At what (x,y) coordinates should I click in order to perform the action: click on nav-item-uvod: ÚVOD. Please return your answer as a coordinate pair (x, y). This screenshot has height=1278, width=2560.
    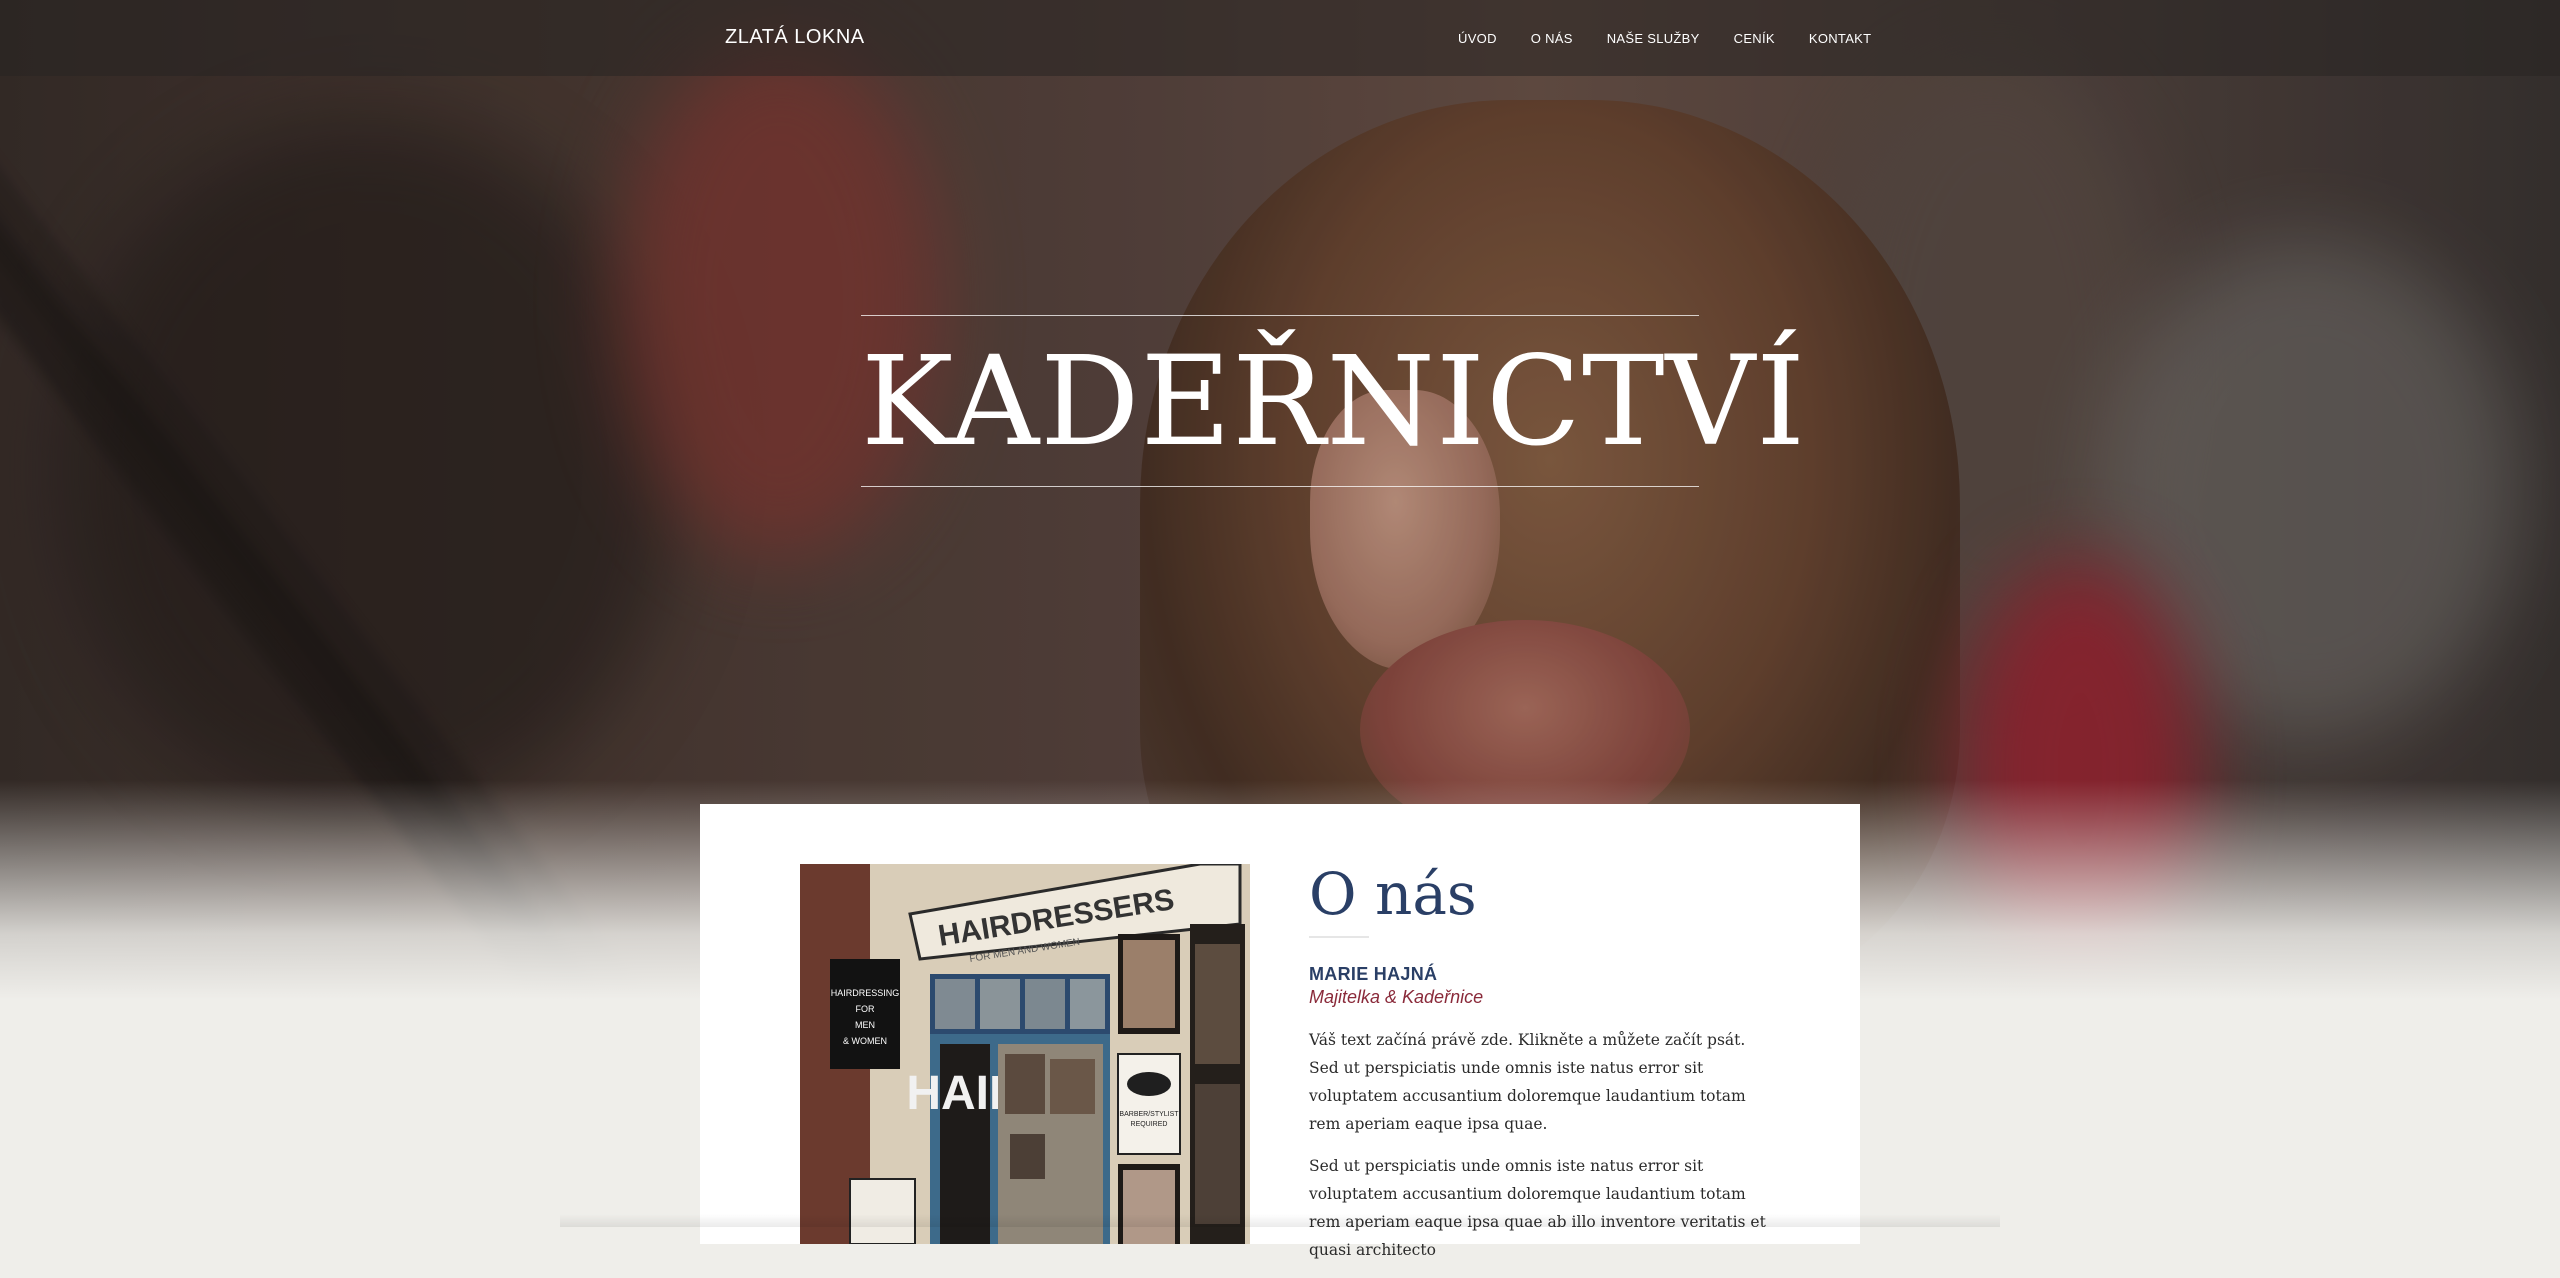
    Looking at the image, I should click on (1477, 38).